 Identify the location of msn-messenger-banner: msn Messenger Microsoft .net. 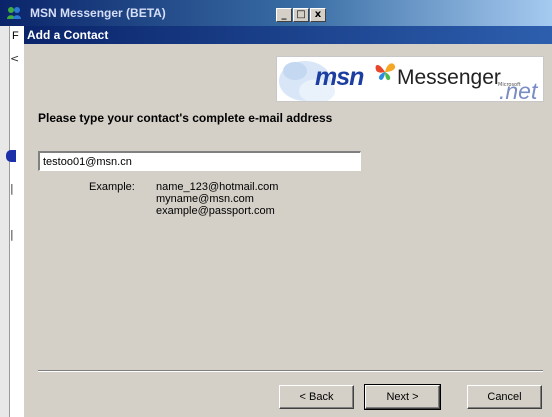
(410, 79).